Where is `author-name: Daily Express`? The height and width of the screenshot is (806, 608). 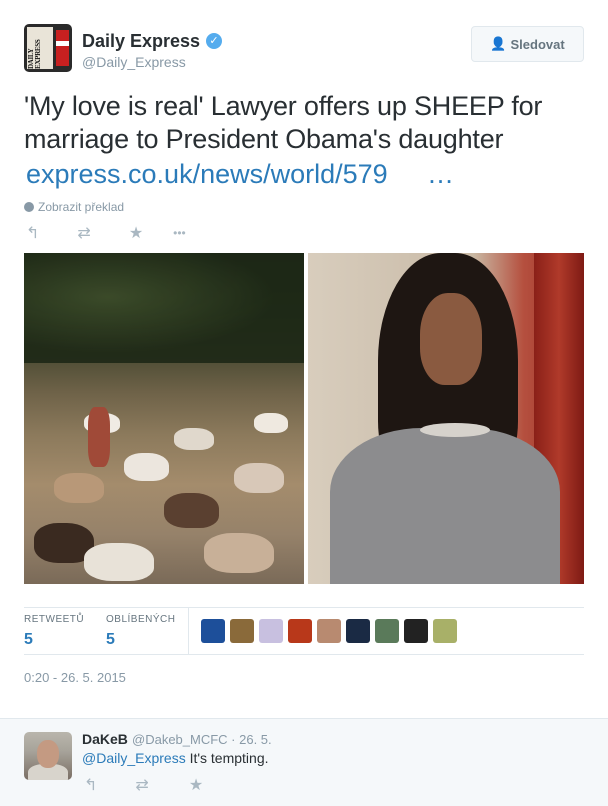 author-name: Daily Express is located at coordinates (141, 41).